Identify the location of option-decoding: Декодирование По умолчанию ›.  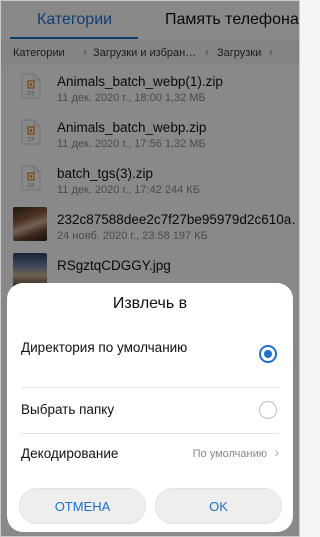
(150, 453).